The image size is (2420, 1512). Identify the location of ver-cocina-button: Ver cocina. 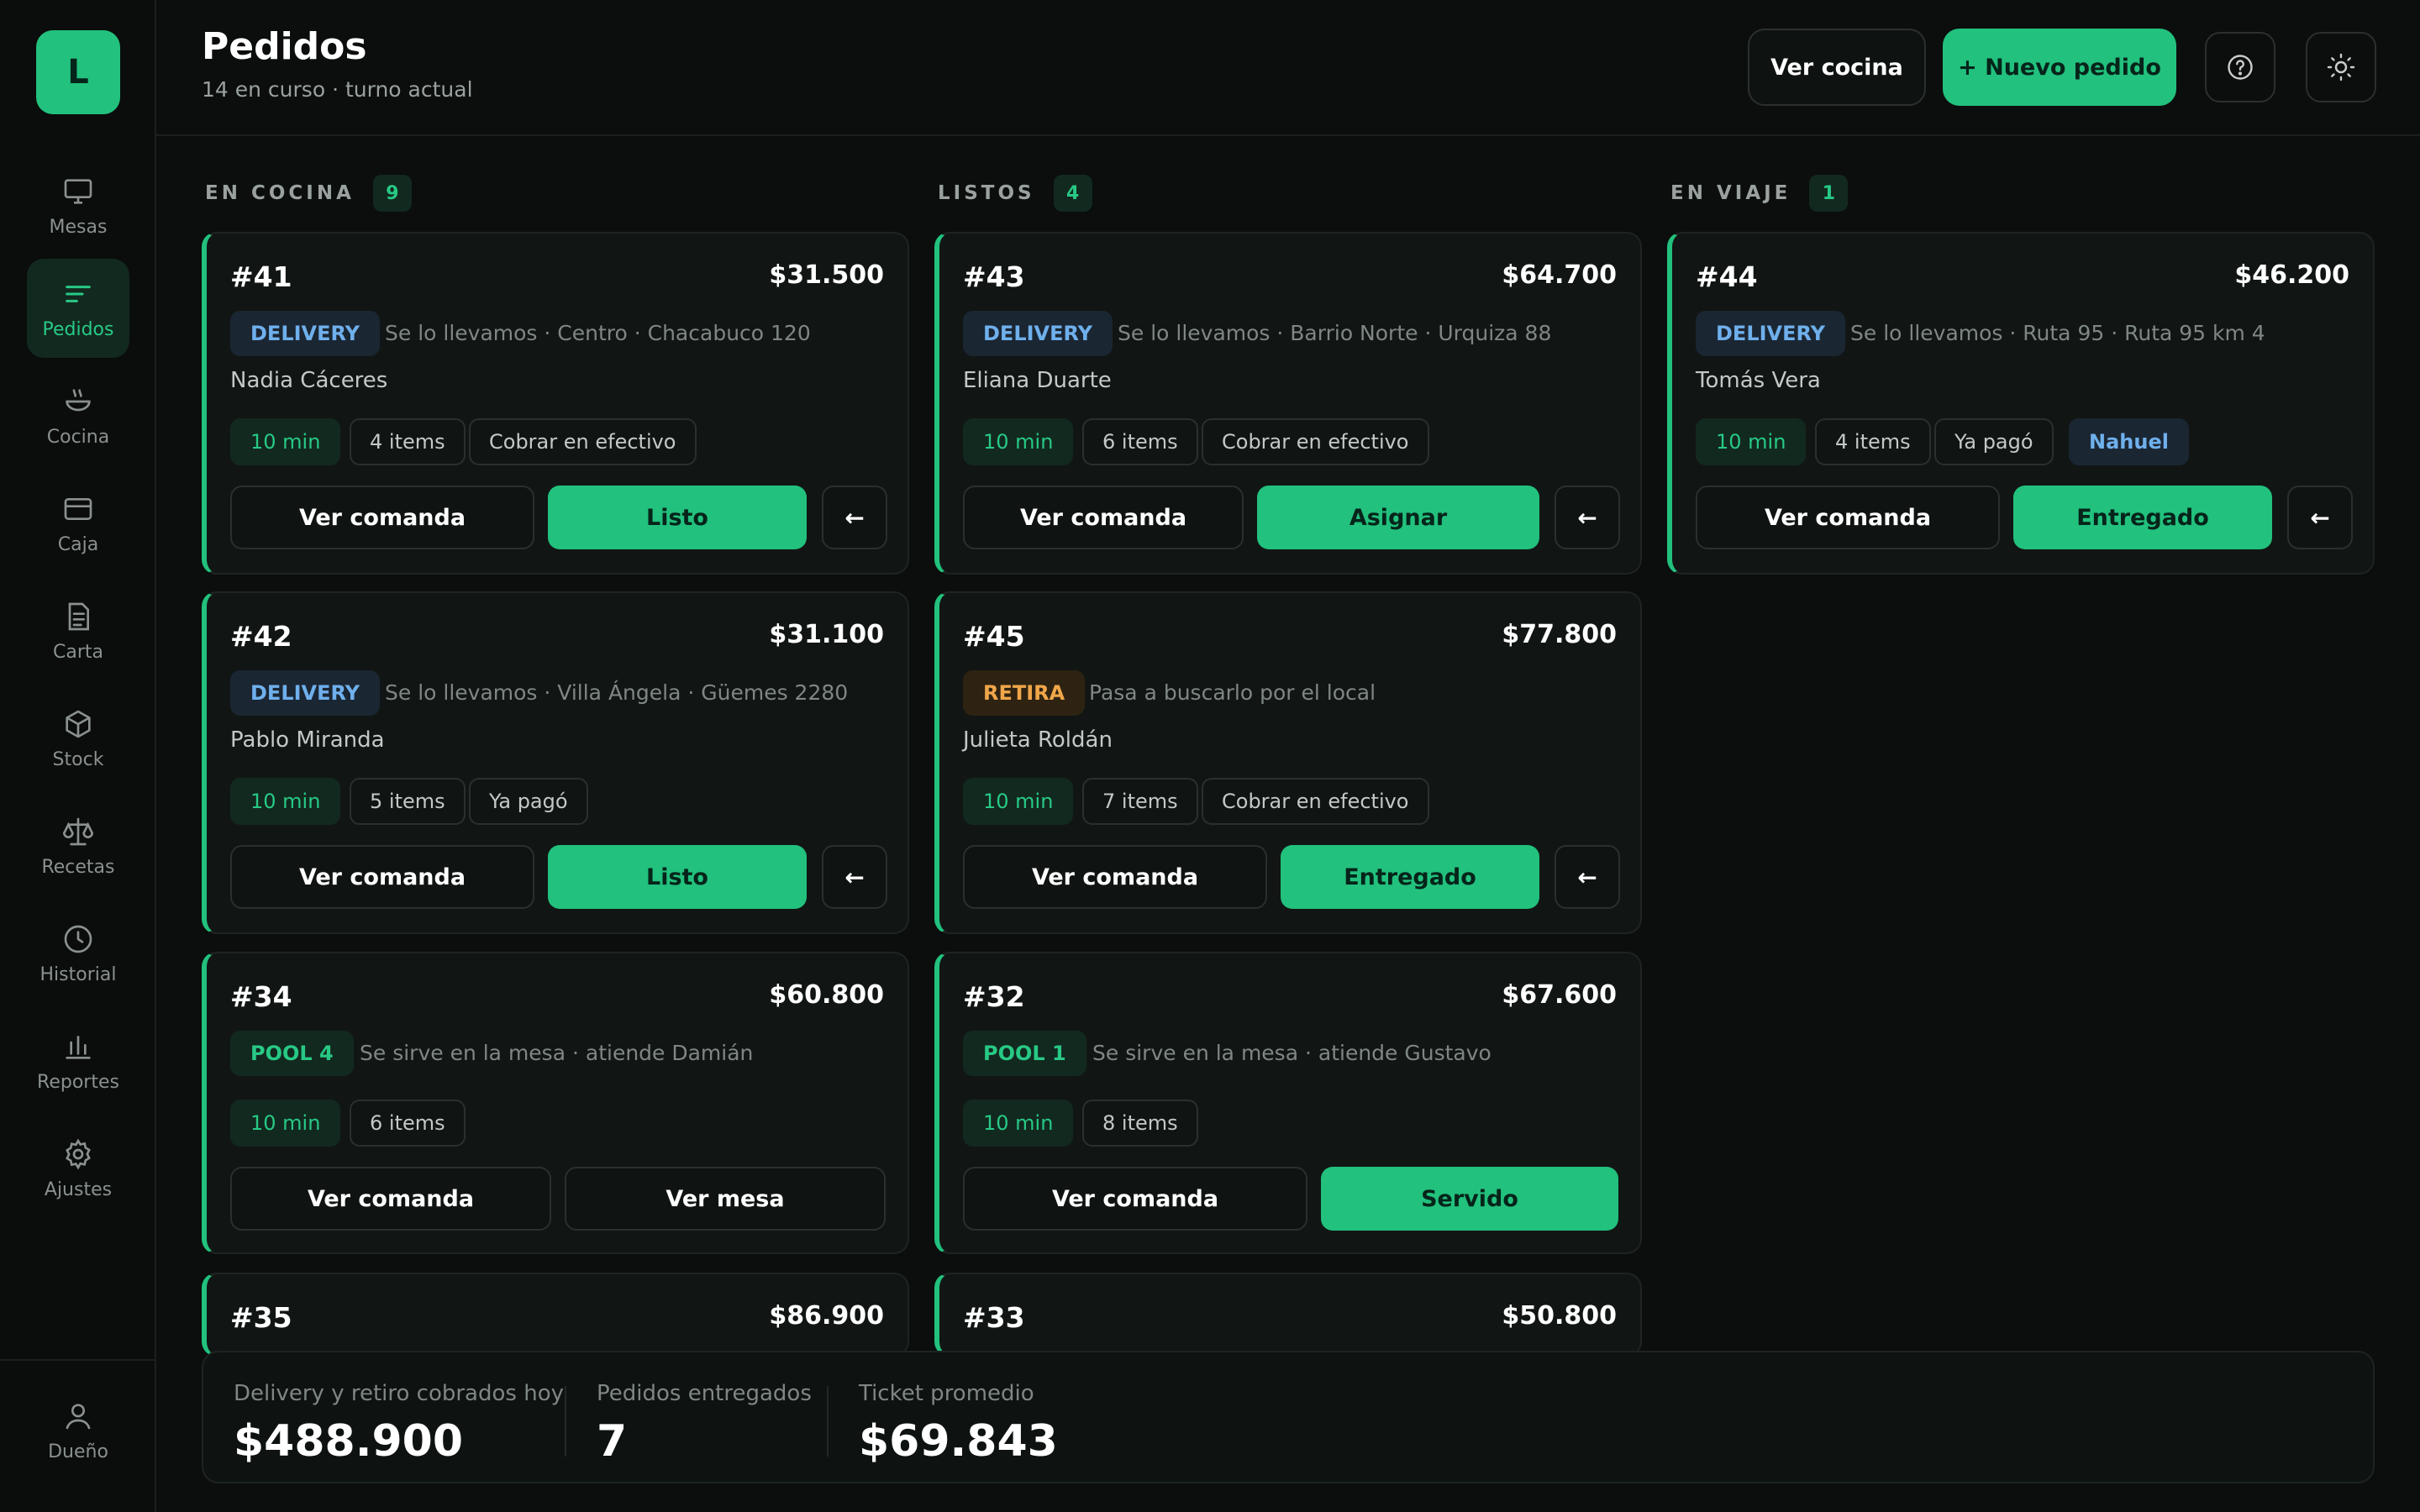
(1837, 67).